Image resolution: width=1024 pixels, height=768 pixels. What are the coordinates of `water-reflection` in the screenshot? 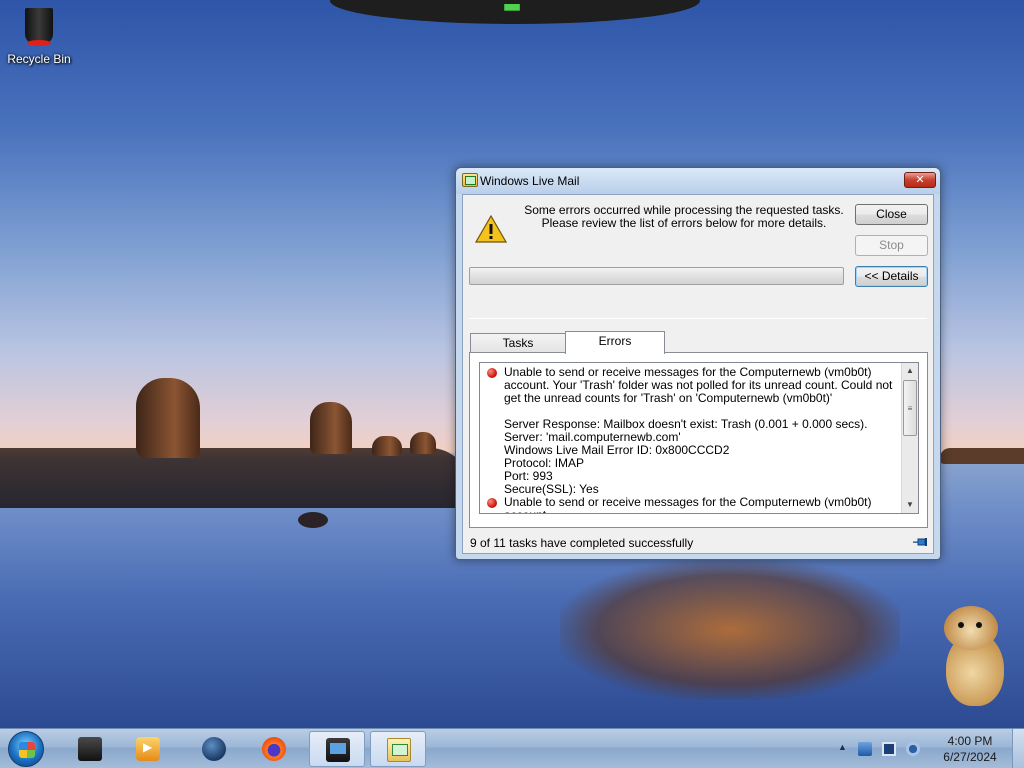 It's located at (730, 630).